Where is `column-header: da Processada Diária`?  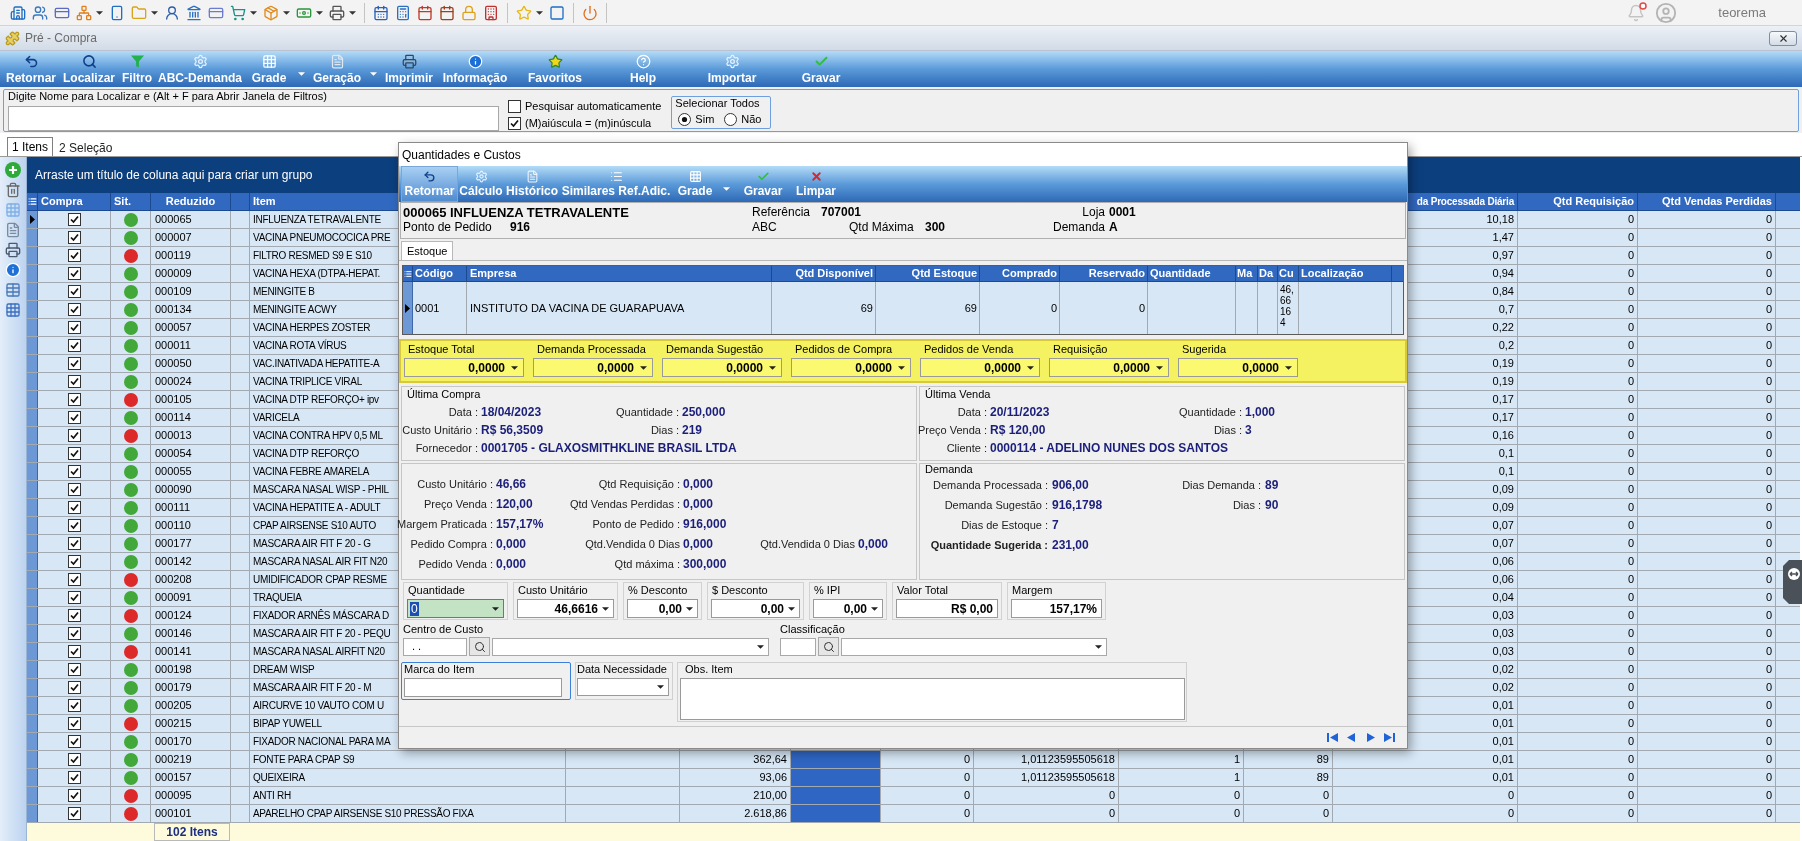
column-header: da Processada Diária is located at coordinates (1465, 201).